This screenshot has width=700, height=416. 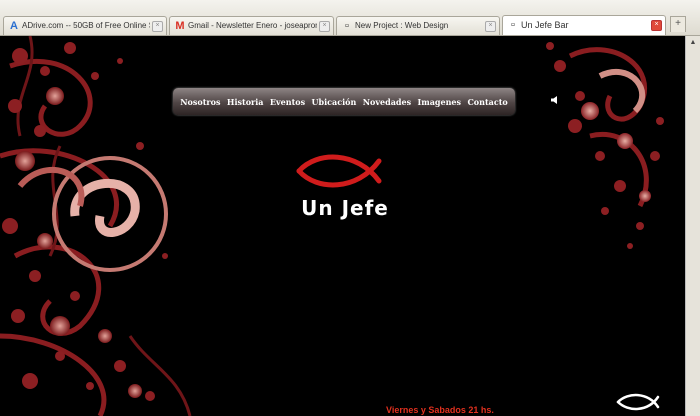 I want to click on adrive-icon: A, so click(x=14, y=26).